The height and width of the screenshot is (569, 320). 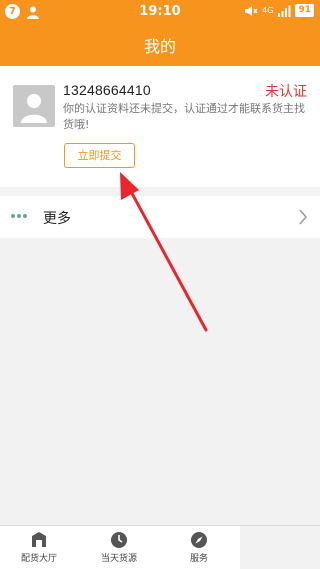 What do you see at coordinates (304, 10) in the screenshot?
I see `battery-level: 91` at bounding box center [304, 10].